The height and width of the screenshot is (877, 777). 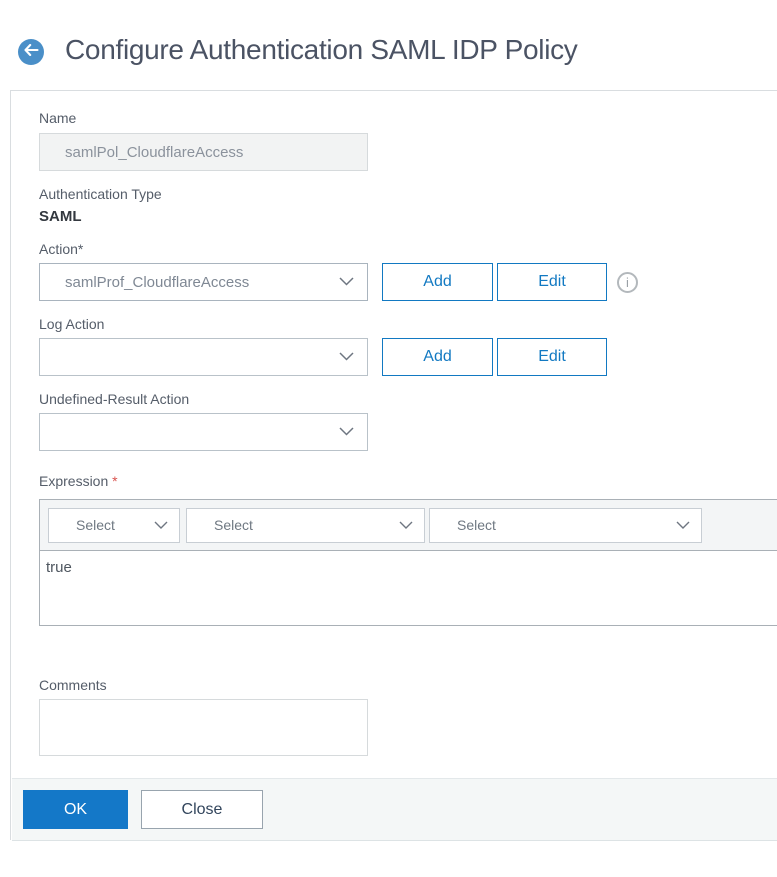 I want to click on expression-select-2-value: Select, so click(x=233, y=525).